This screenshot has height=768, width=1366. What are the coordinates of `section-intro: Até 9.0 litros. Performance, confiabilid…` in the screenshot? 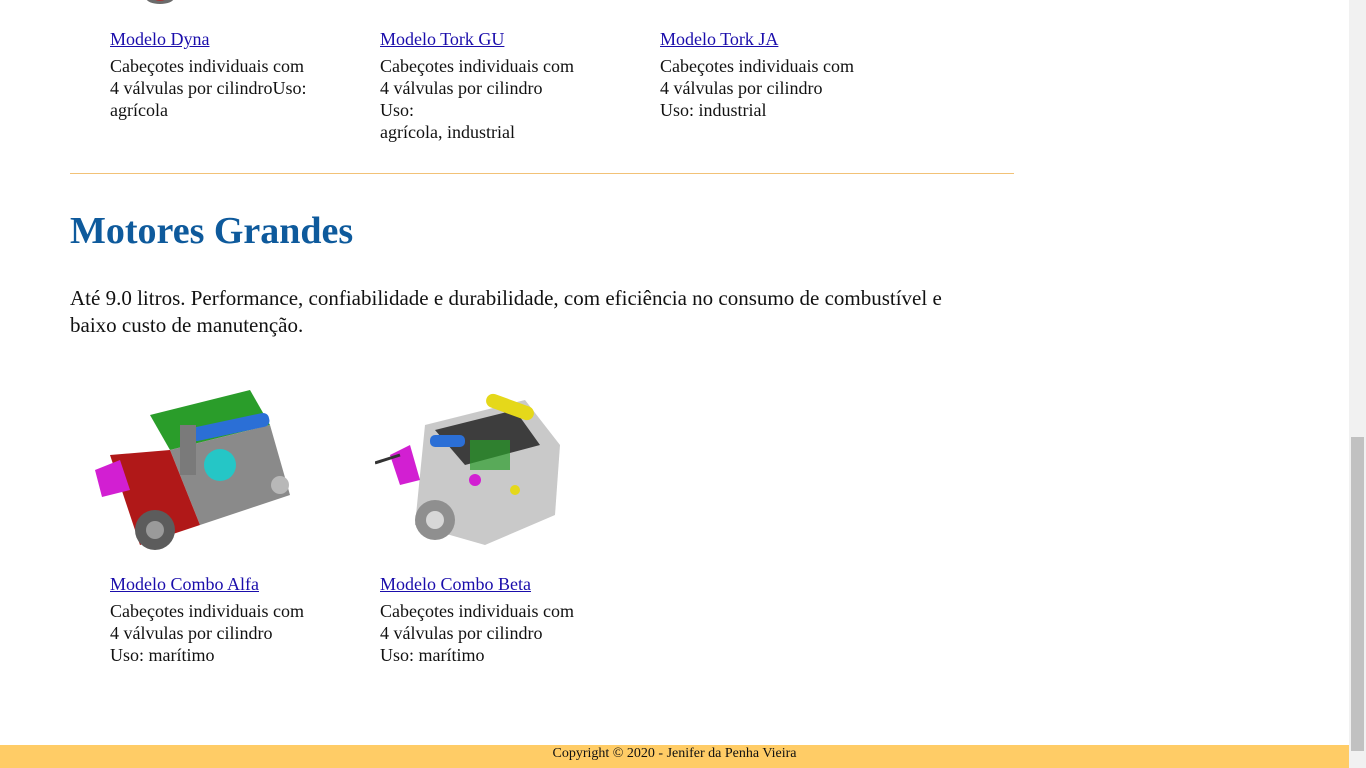 It's located at (506, 311).